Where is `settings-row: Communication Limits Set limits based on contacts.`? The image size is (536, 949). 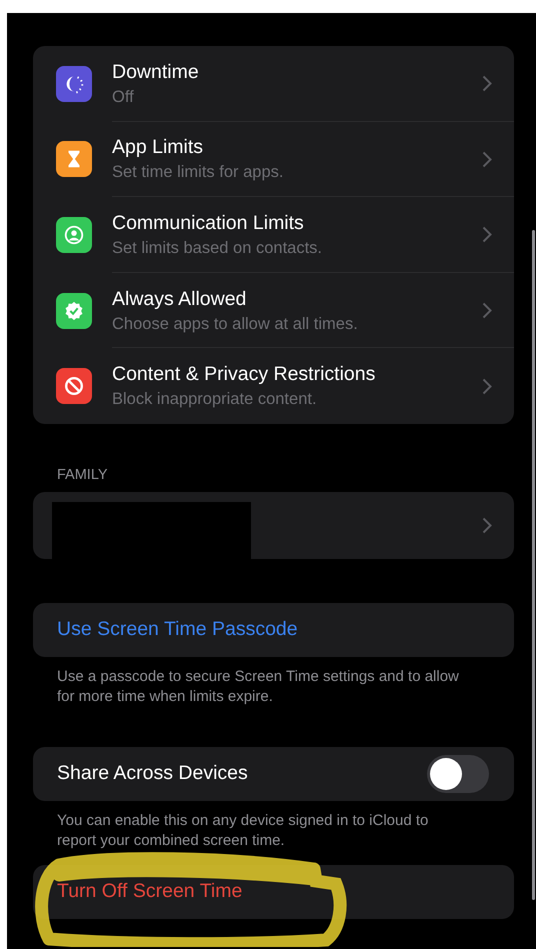
settings-row: Communication Limits Set limits based on contacts. is located at coordinates (273, 235).